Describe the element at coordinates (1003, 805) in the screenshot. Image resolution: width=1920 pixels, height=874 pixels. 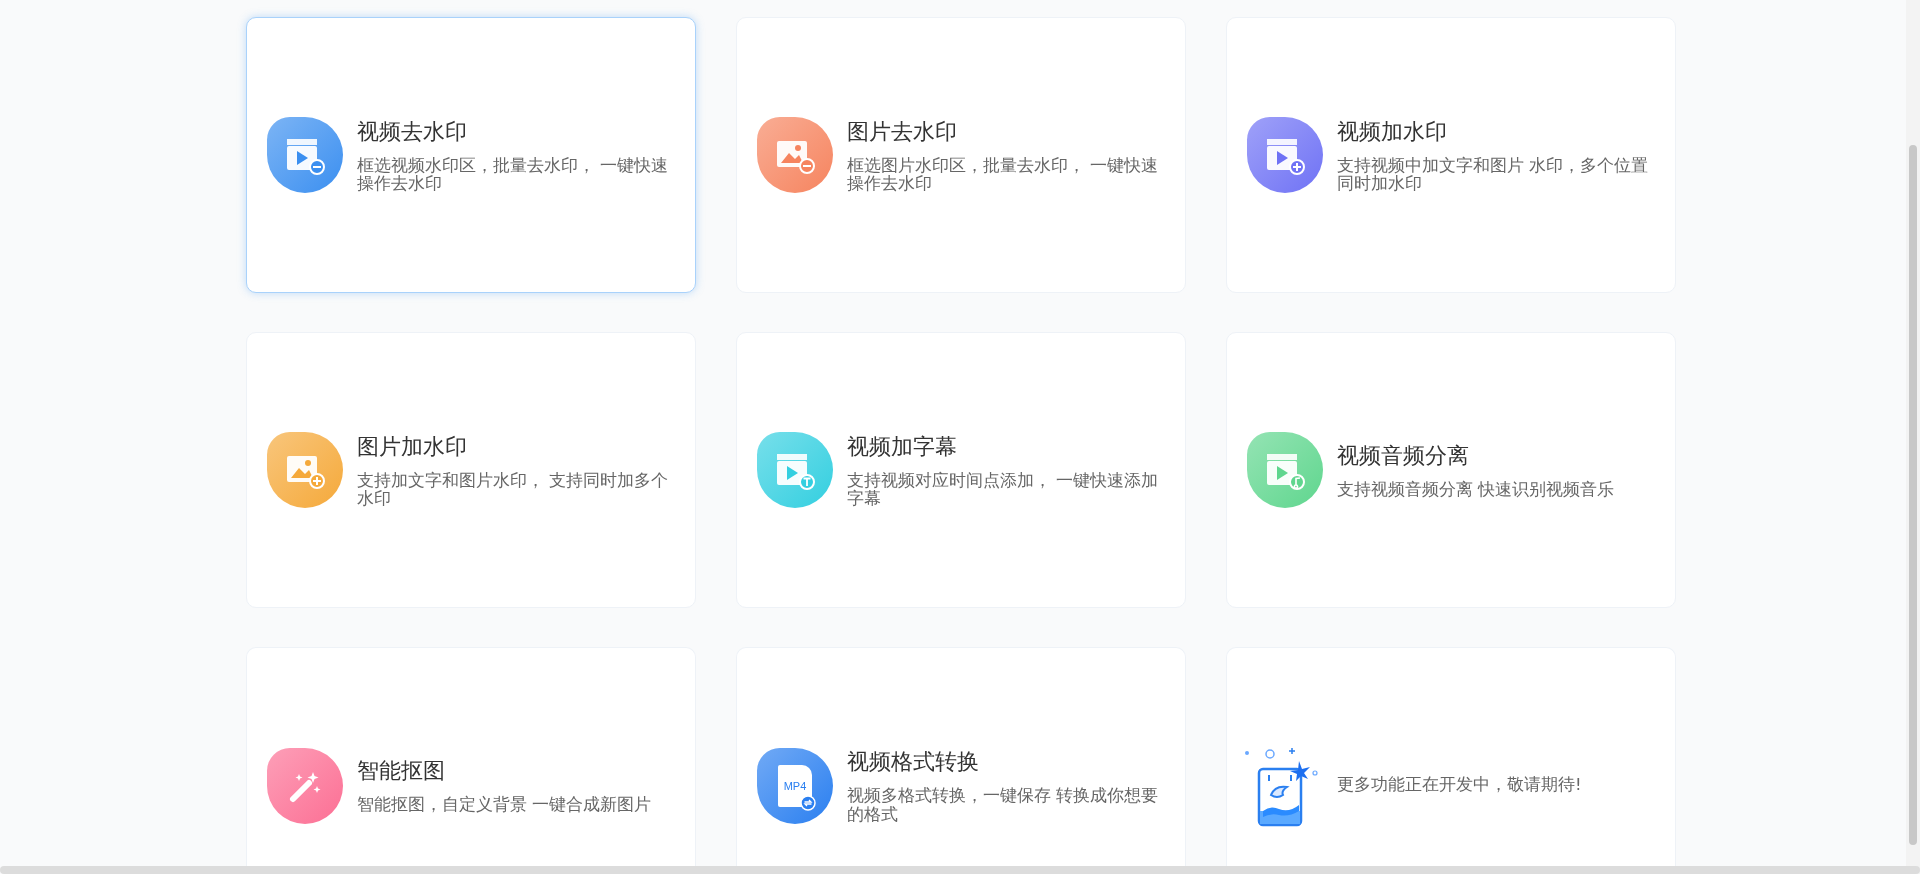
I see `feature-description: 视频多格式转换，一键保存 转换成你想要的格式` at that location.